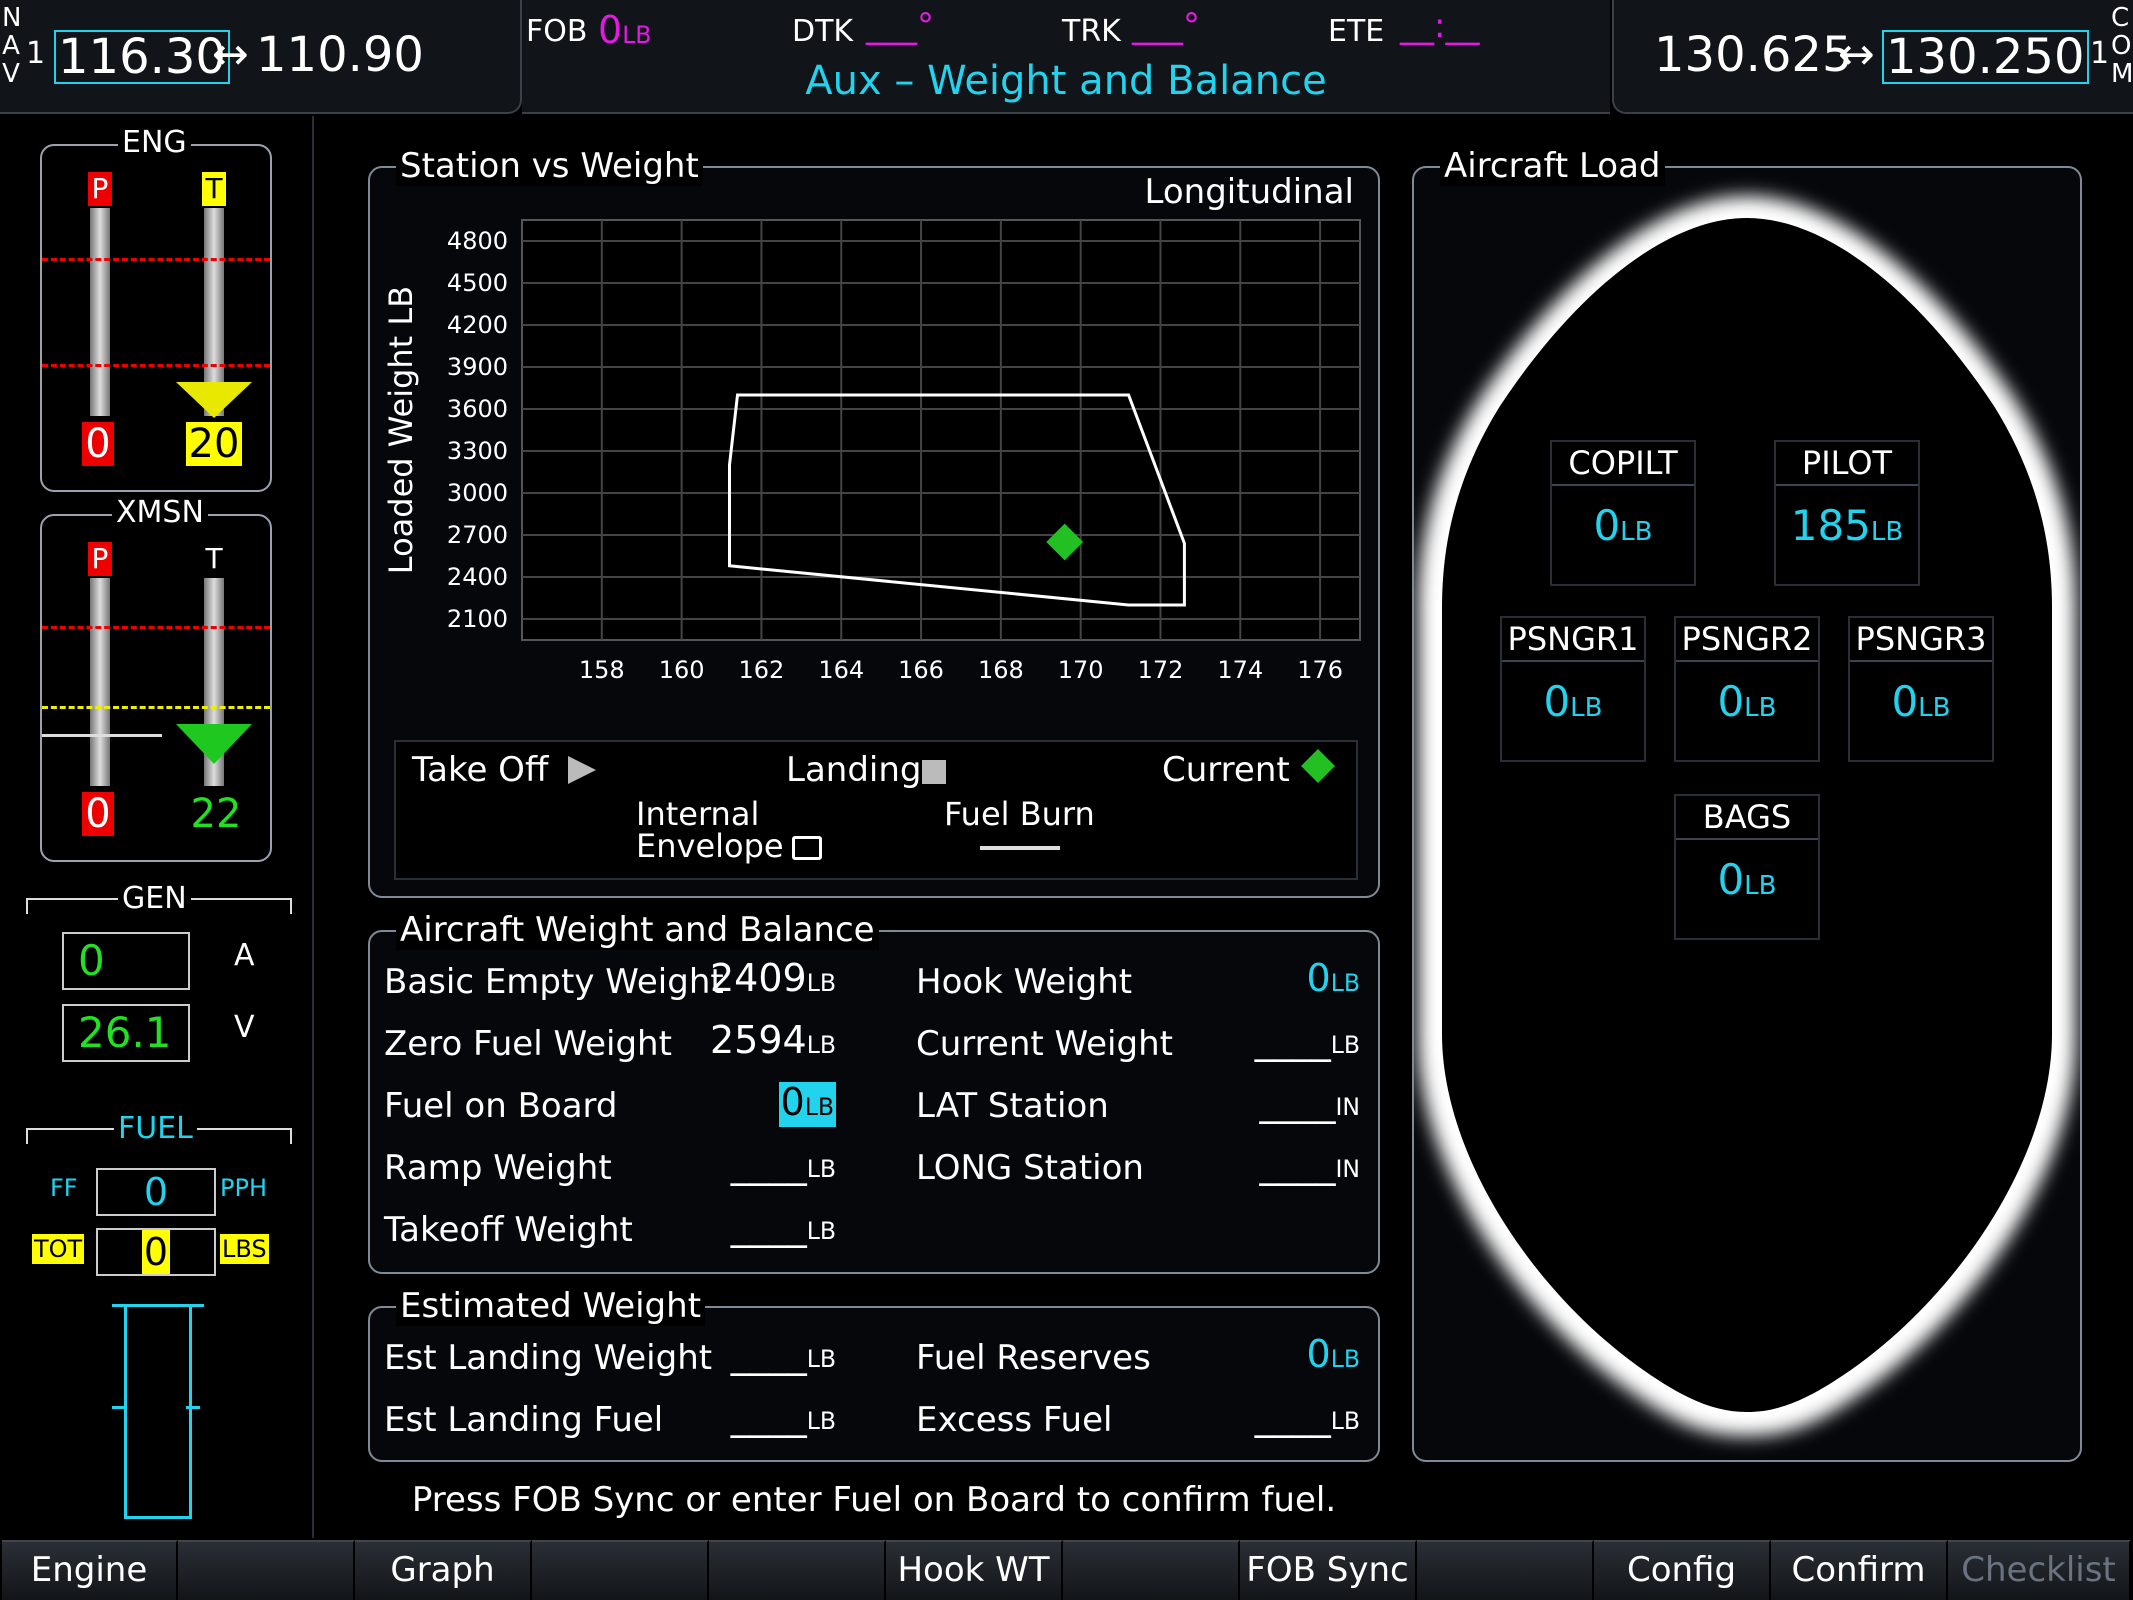  Describe the element at coordinates (2039, 1570) in the screenshot. I see `softkey-checklist: Checklist` at that location.